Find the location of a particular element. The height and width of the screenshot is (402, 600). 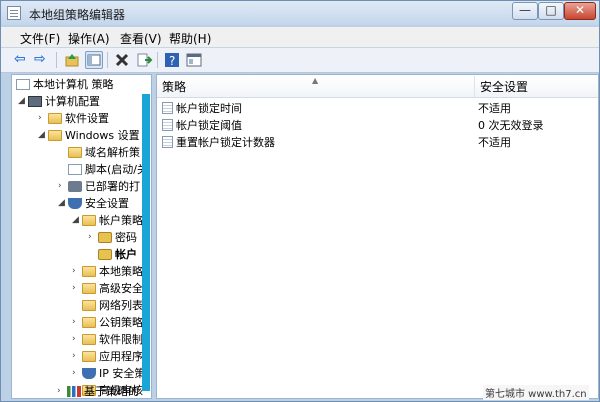

column-header-policy: 策略 ▲ is located at coordinates (316, 87).